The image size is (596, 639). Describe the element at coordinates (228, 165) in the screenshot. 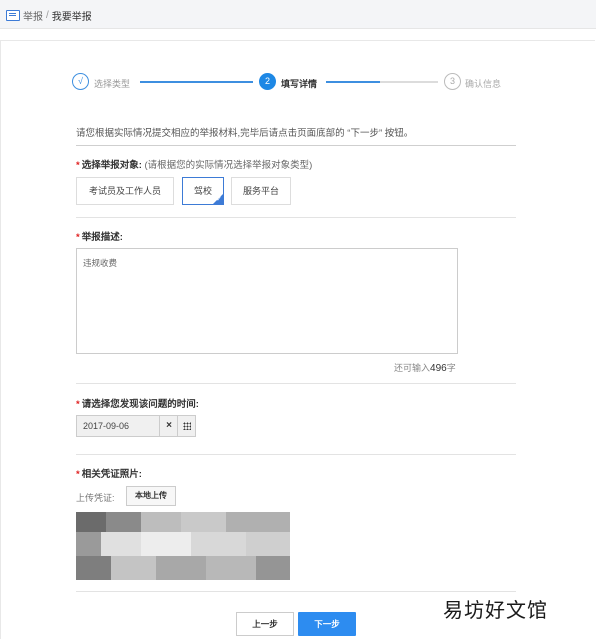

I see `target-hint: (请根据您的实际情况选择举报对象类型)` at that location.